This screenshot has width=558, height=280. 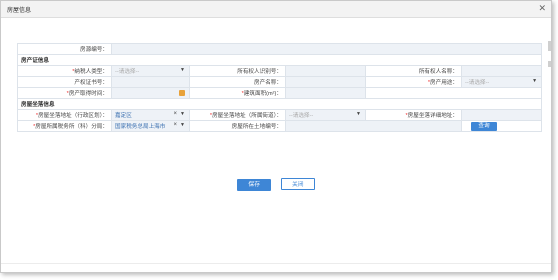 I want to click on property-use-select: --请选择-- ▼, so click(x=501, y=82).